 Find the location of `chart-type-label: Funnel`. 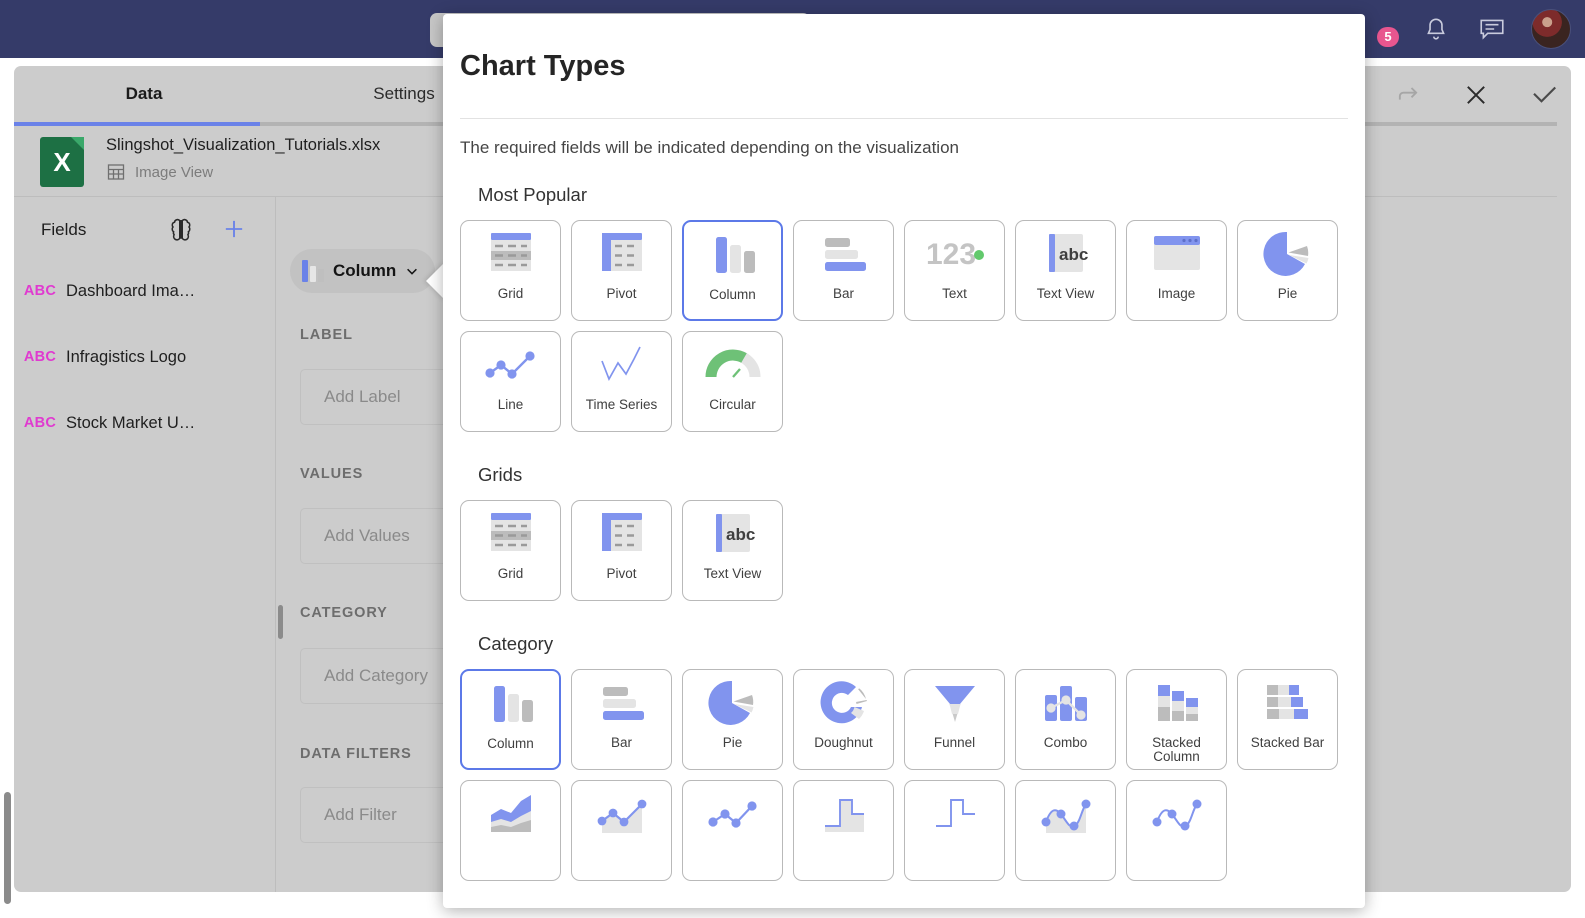

chart-type-label: Funnel is located at coordinates (954, 742).